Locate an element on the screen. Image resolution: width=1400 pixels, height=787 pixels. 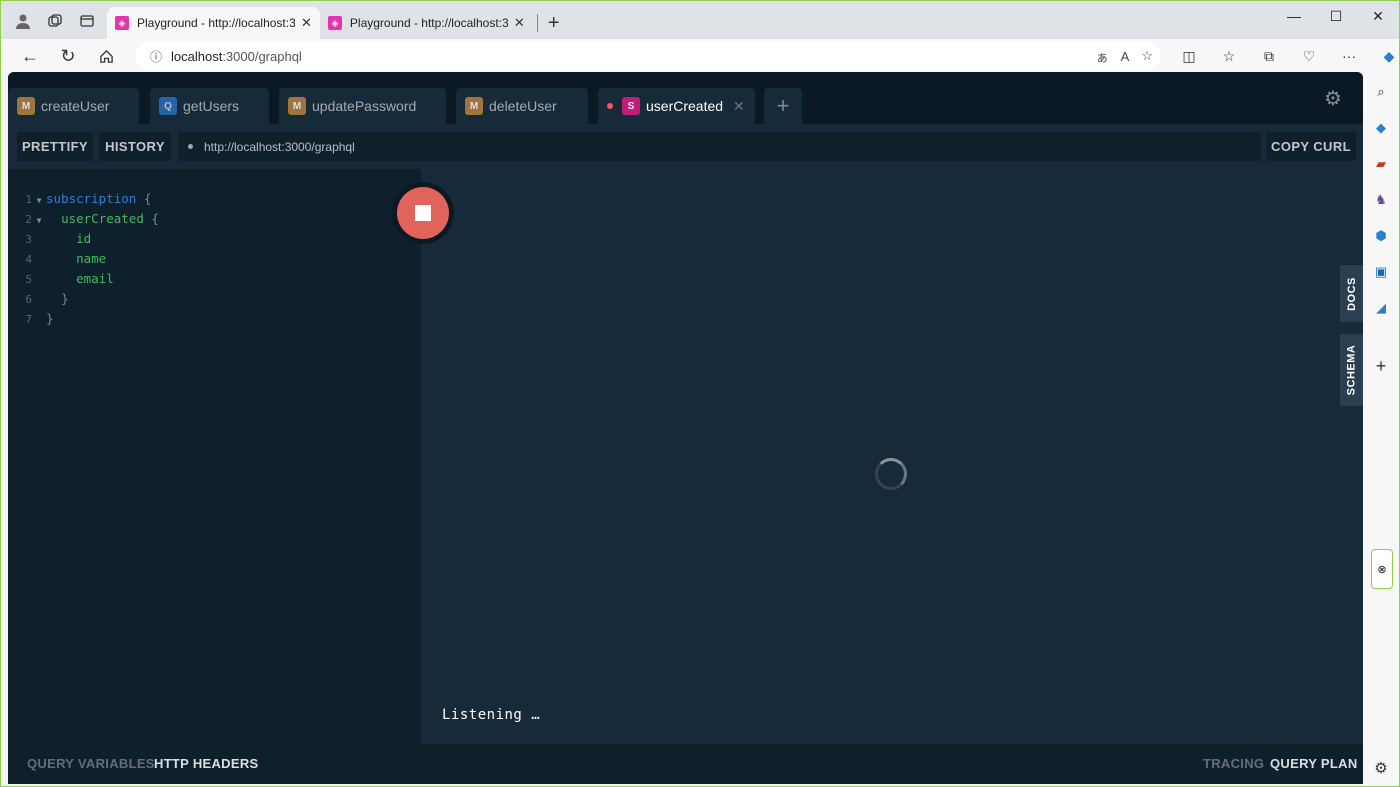
translate-icon: ぁ is located at coordinates (1102, 56).